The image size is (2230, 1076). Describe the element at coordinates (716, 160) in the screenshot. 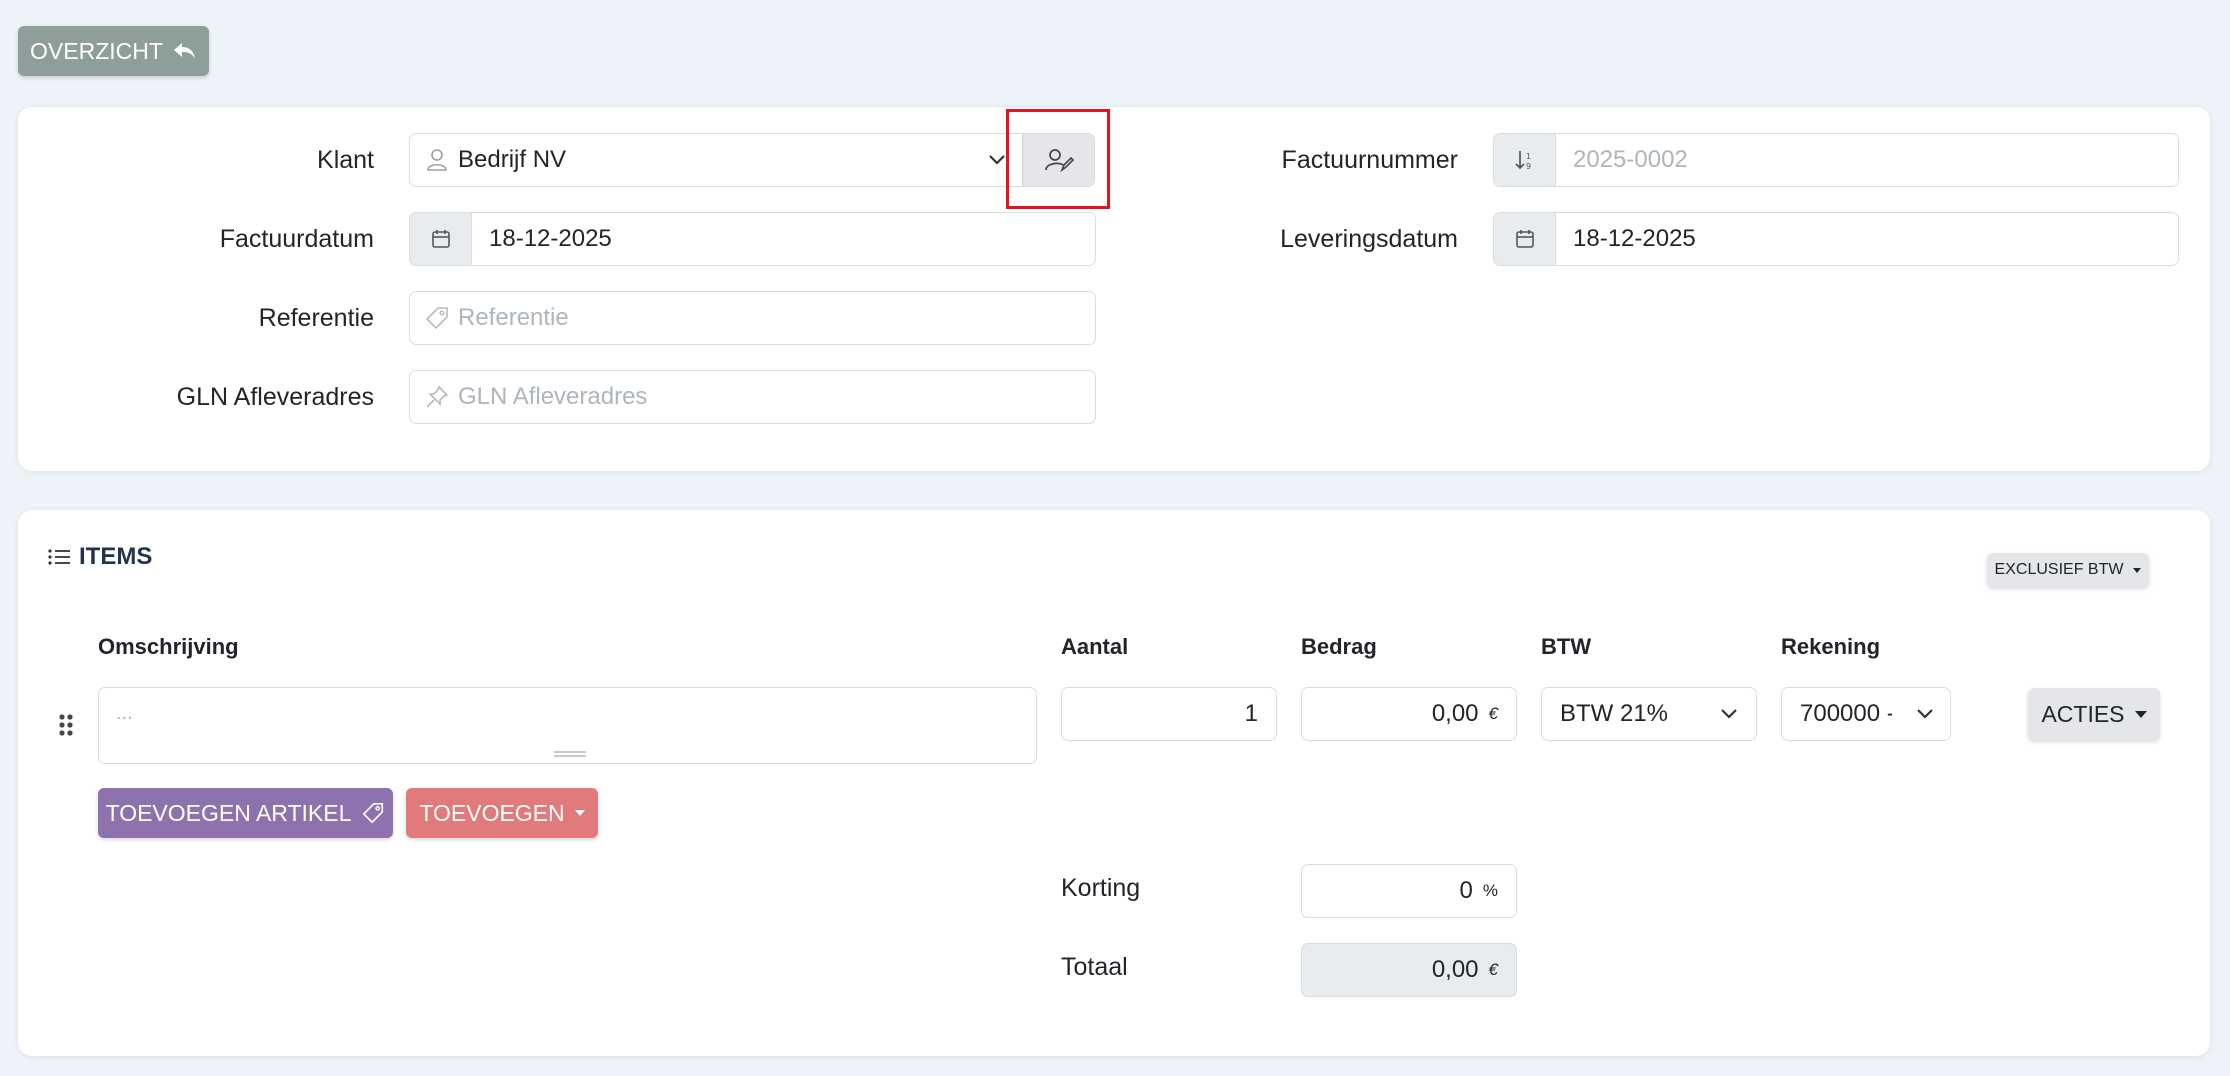

I see `klant-select: Bedrijf NV` at that location.